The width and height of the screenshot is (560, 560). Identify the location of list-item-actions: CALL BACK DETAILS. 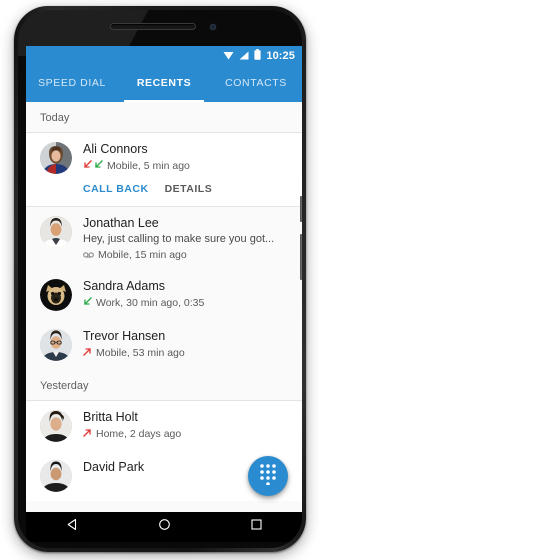
(185, 189).